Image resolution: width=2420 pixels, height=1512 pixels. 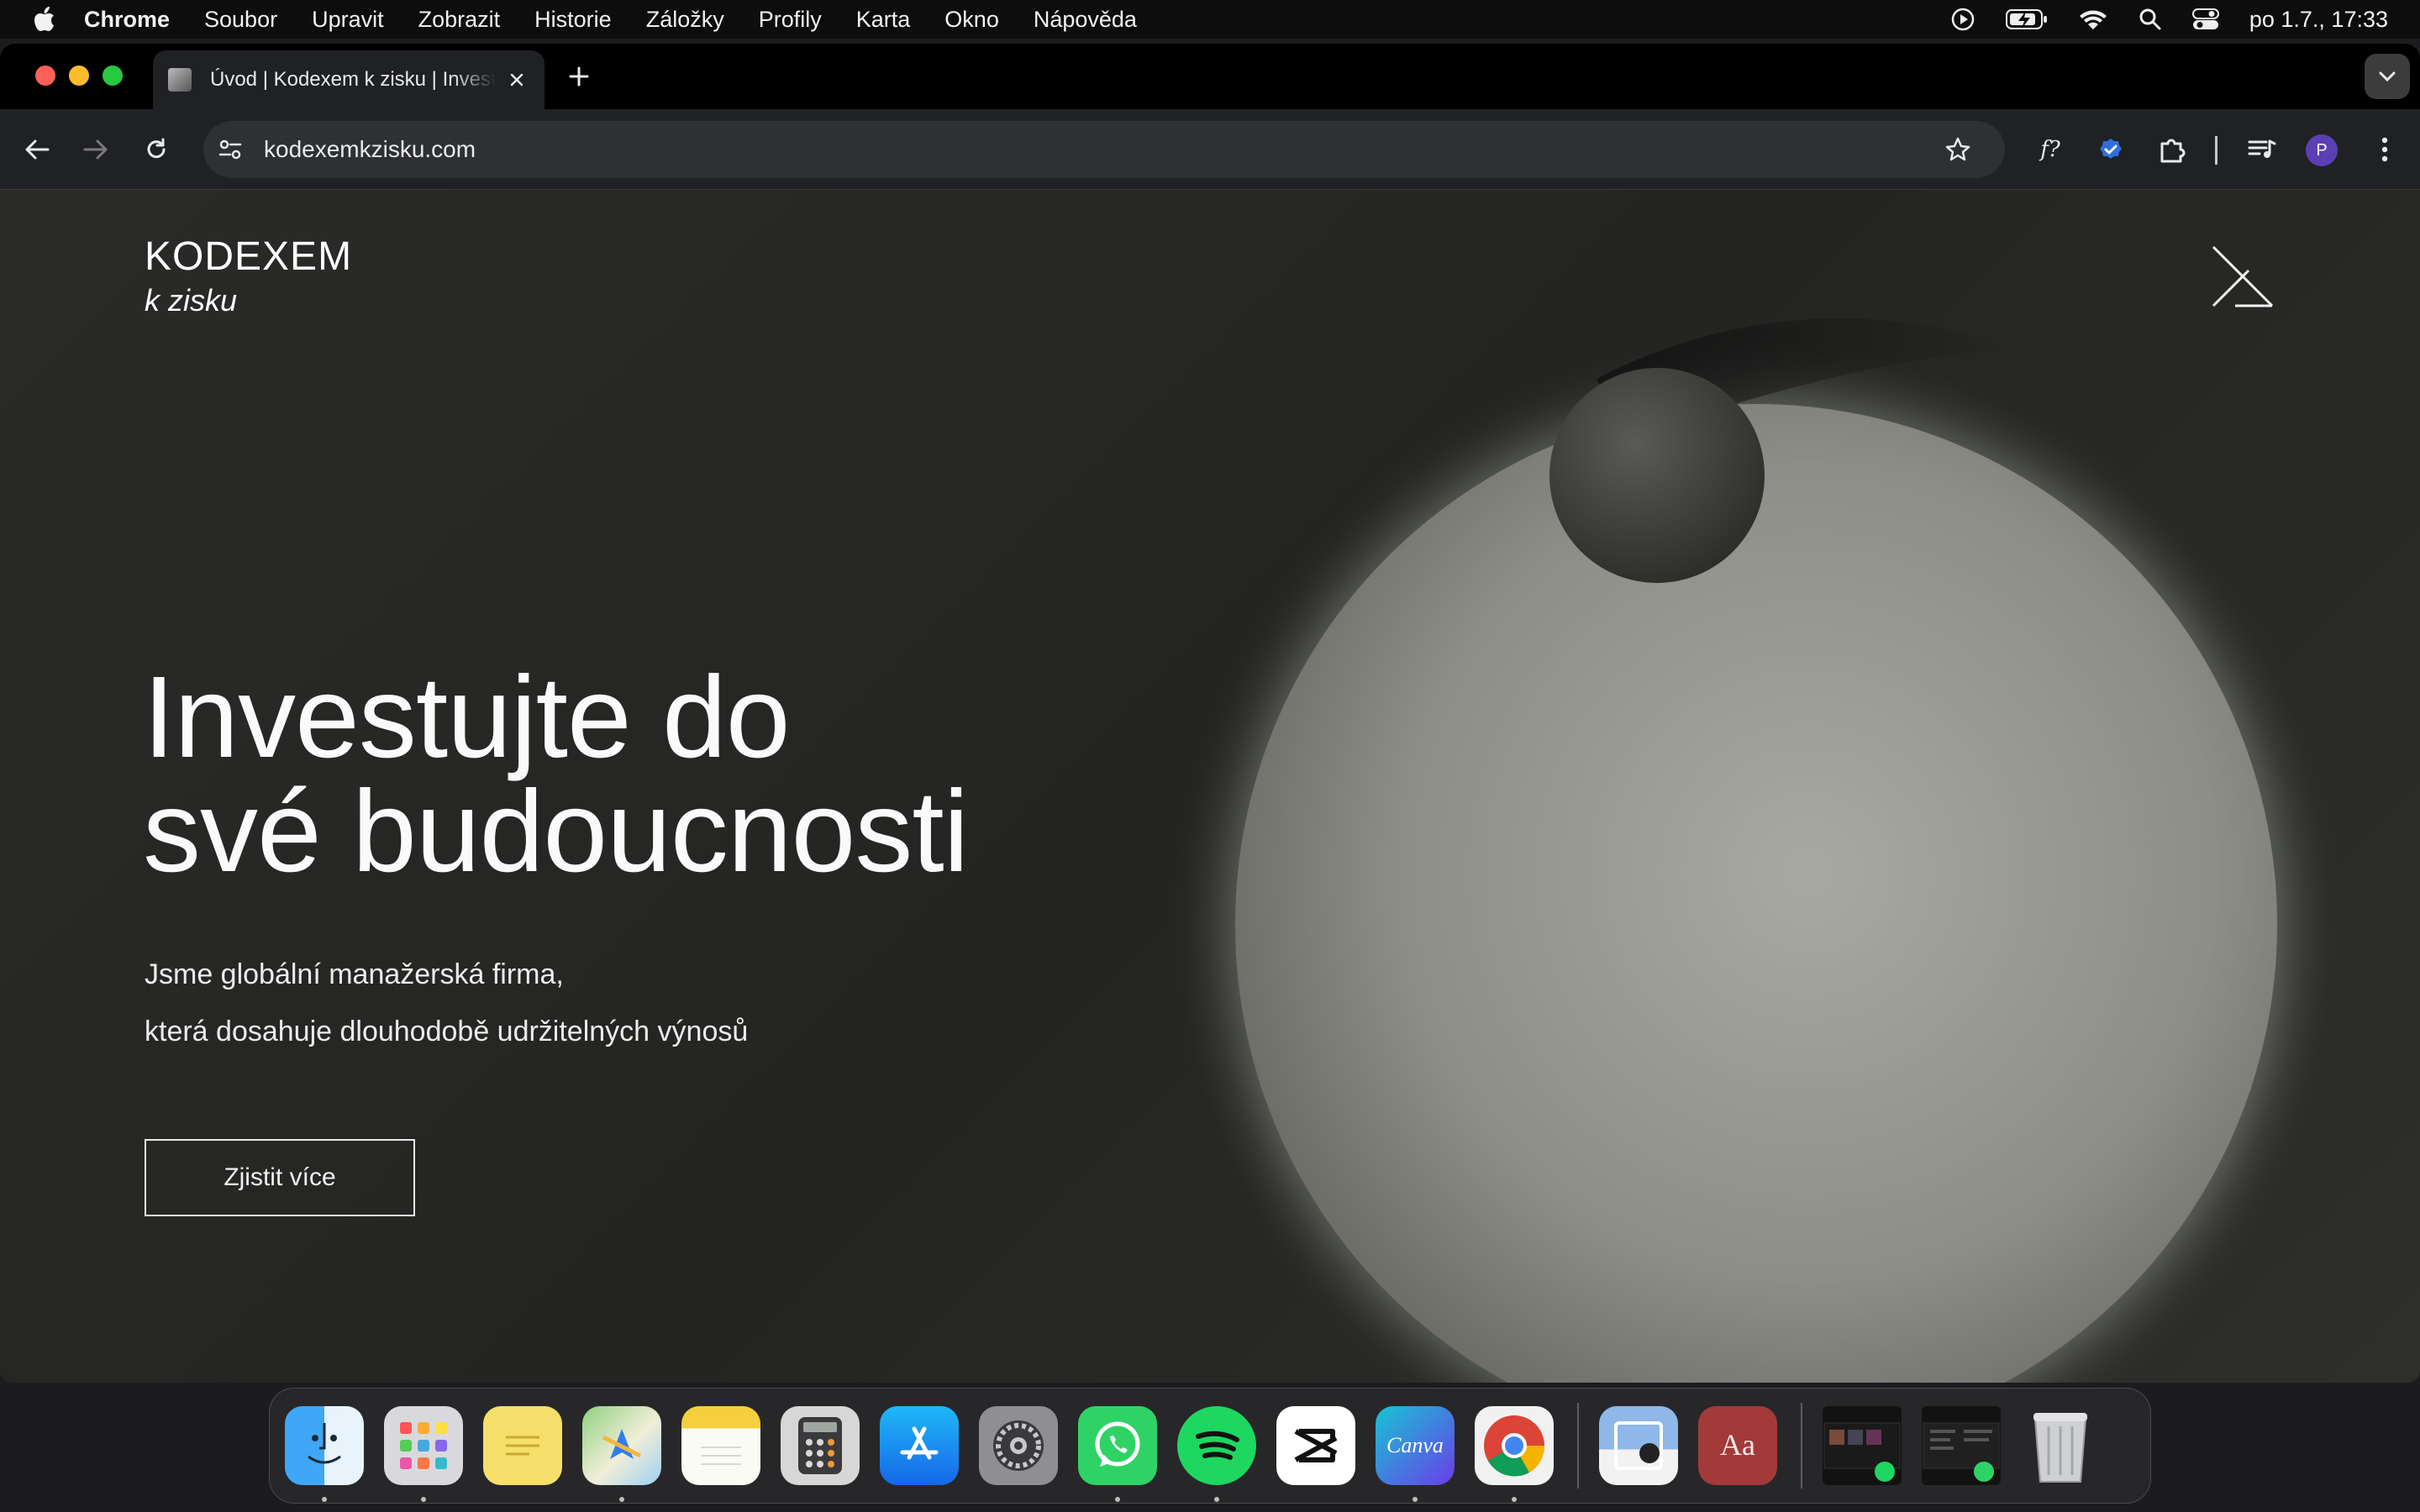 What do you see at coordinates (370, 149) in the screenshot?
I see `url-text: kodexemkzisku.com` at bounding box center [370, 149].